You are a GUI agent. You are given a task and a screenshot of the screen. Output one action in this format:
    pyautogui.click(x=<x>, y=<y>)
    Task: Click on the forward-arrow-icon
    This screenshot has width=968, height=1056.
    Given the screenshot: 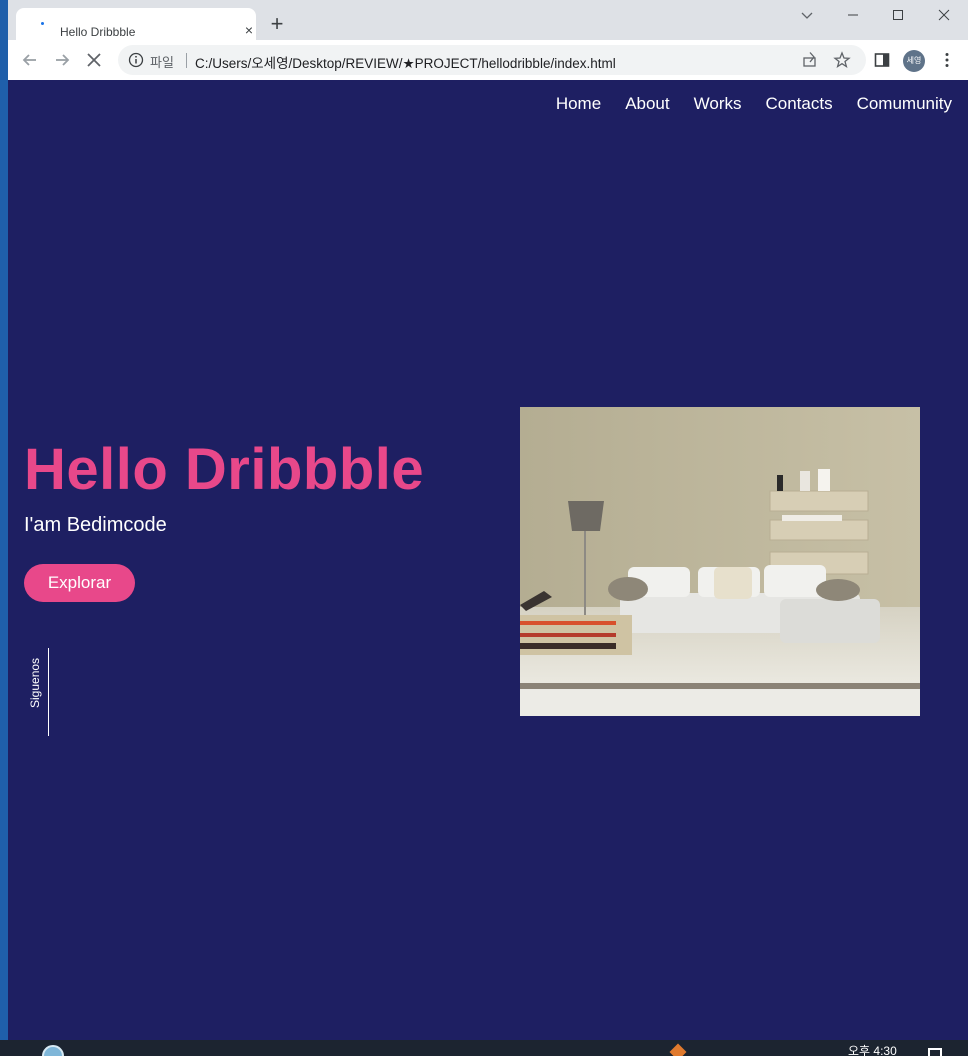 What is the action you would take?
    pyautogui.click(x=62, y=60)
    